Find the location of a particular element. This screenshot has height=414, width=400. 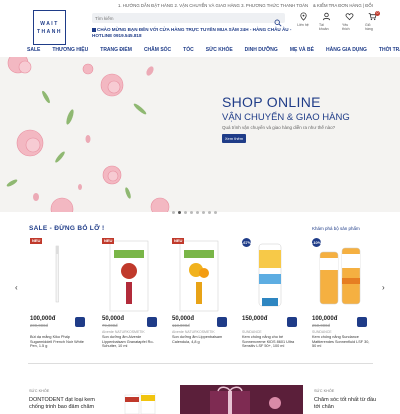

megaphone-icon is located at coordinates (94, 29).